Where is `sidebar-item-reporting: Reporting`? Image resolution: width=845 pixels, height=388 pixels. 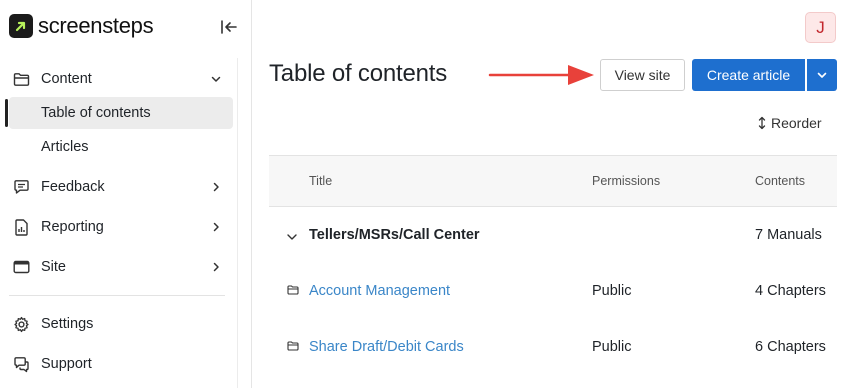
sidebar-item-reporting: Reporting is located at coordinates (121, 227).